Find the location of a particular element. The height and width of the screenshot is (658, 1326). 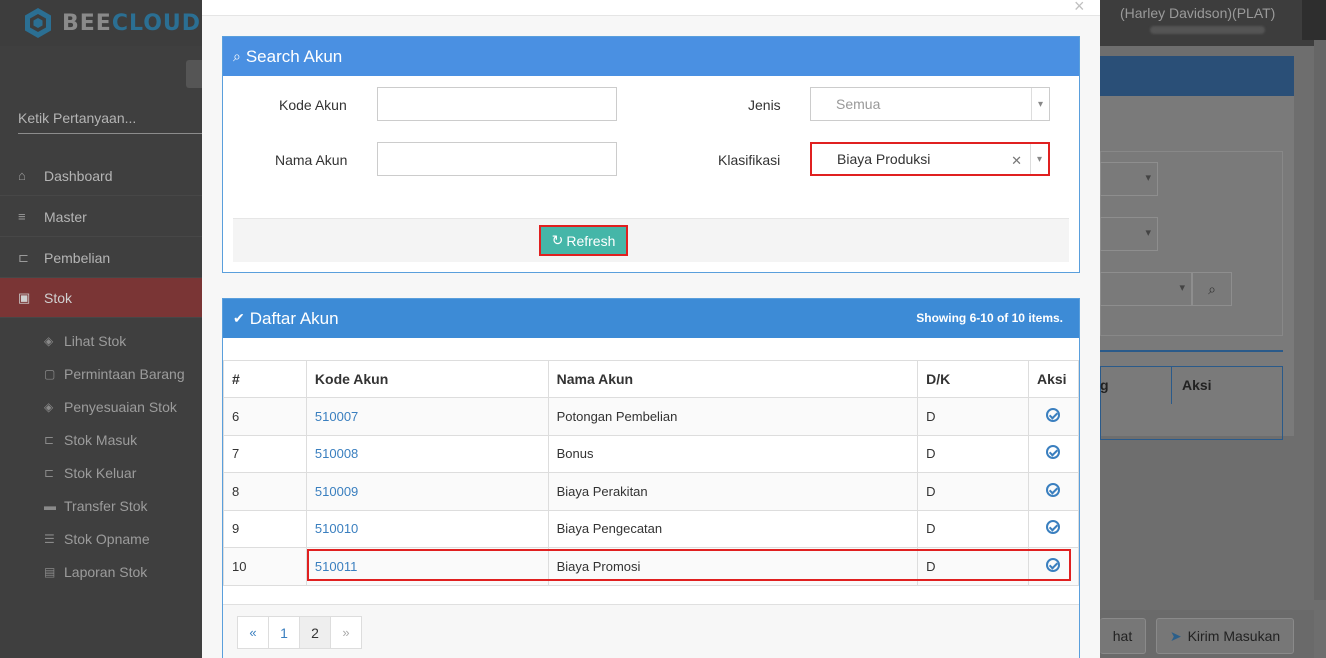

background-lihat-button: hat is located at coordinates (1123, 636).